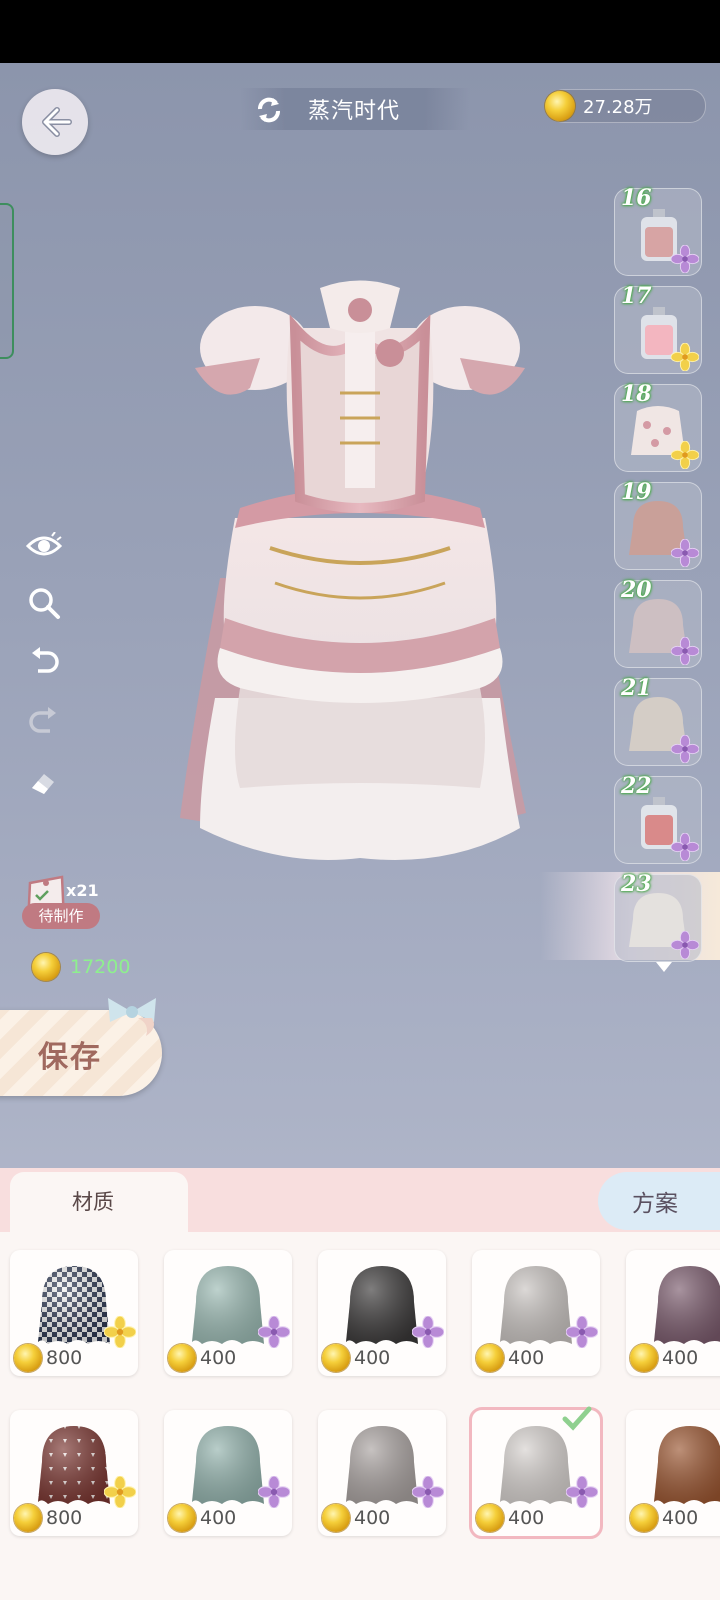 The height and width of the screenshot is (1600, 720). Describe the element at coordinates (658, 622) in the screenshot. I see `piece-slot: 20` at that location.